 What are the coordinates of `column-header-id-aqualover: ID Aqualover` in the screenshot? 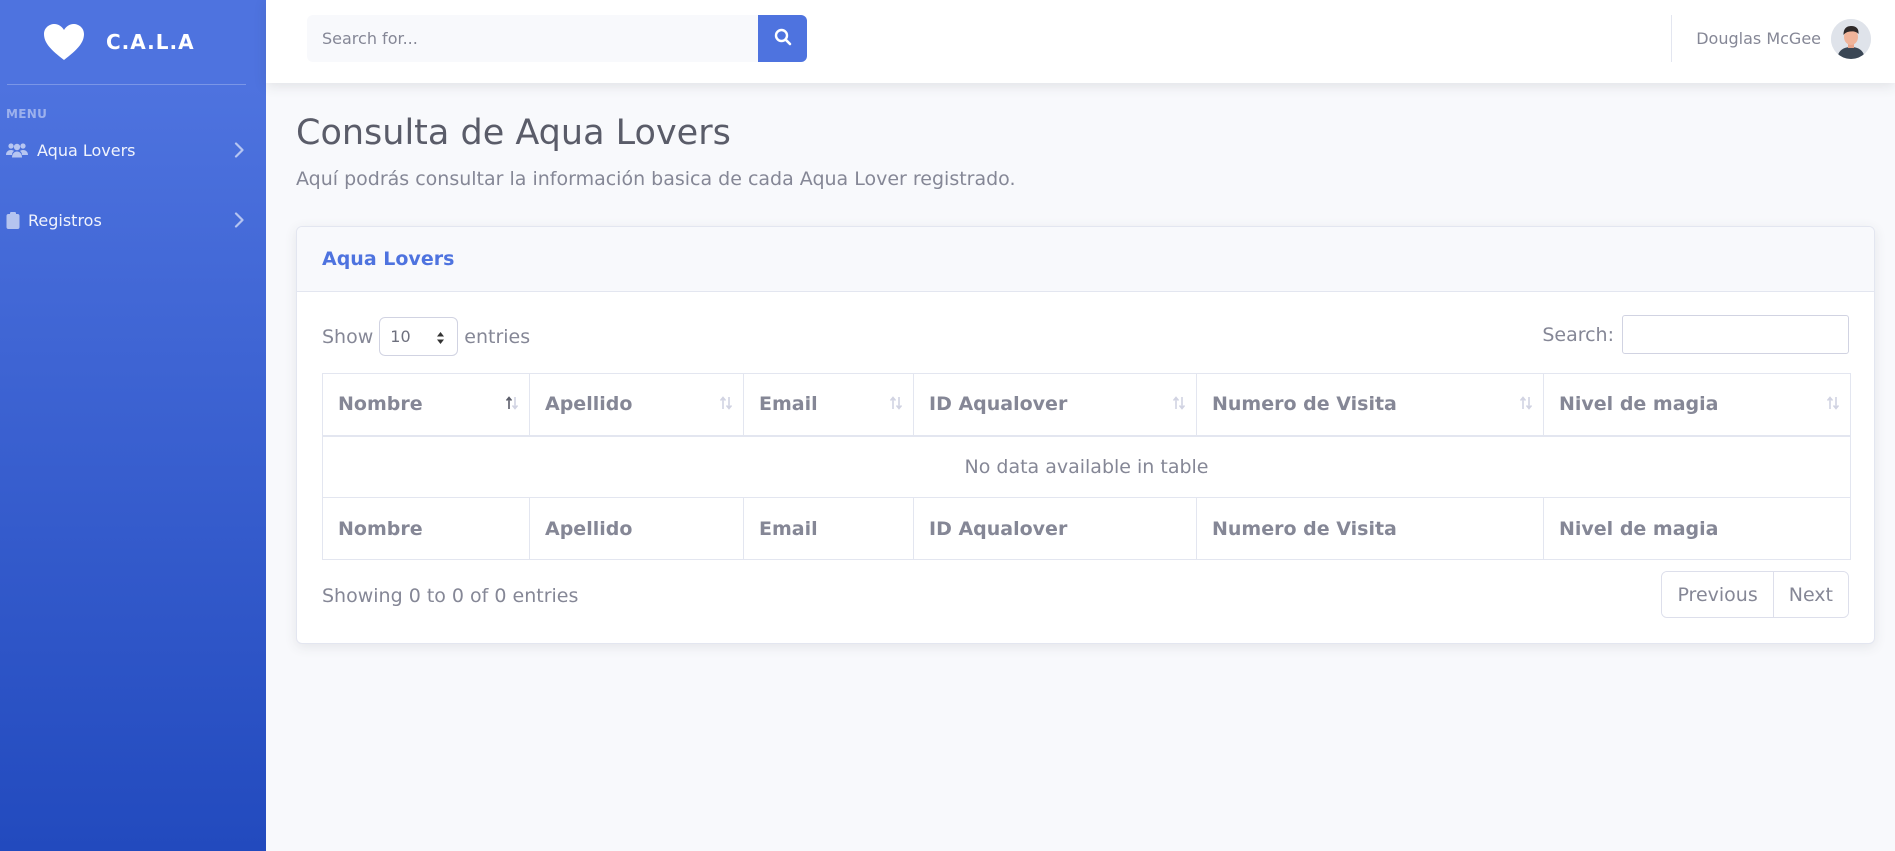 It's located at (1055, 405).